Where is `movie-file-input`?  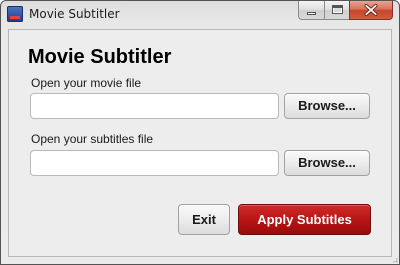
movie-file-input is located at coordinates (154, 106).